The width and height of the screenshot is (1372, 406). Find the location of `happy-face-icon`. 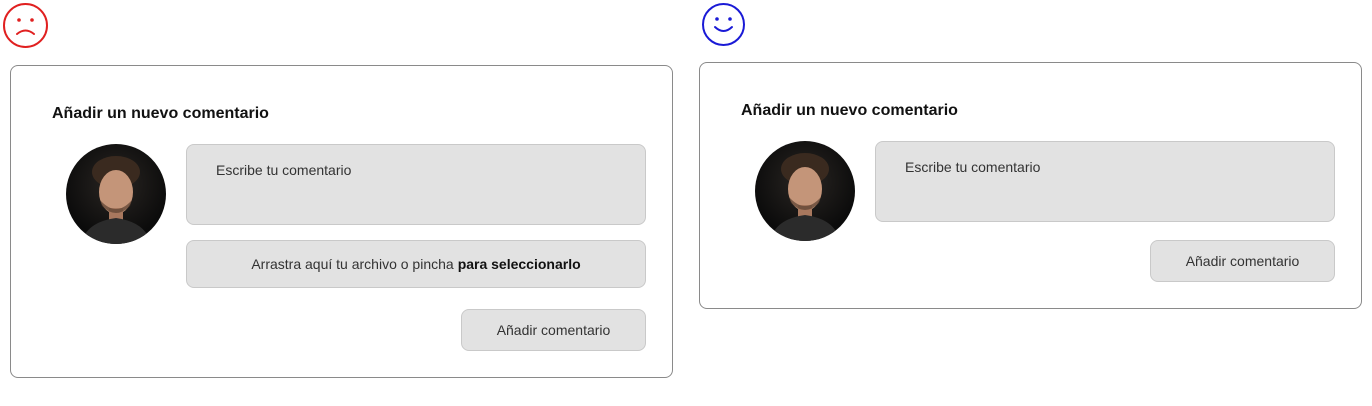

happy-face-icon is located at coordinates (723, 24).